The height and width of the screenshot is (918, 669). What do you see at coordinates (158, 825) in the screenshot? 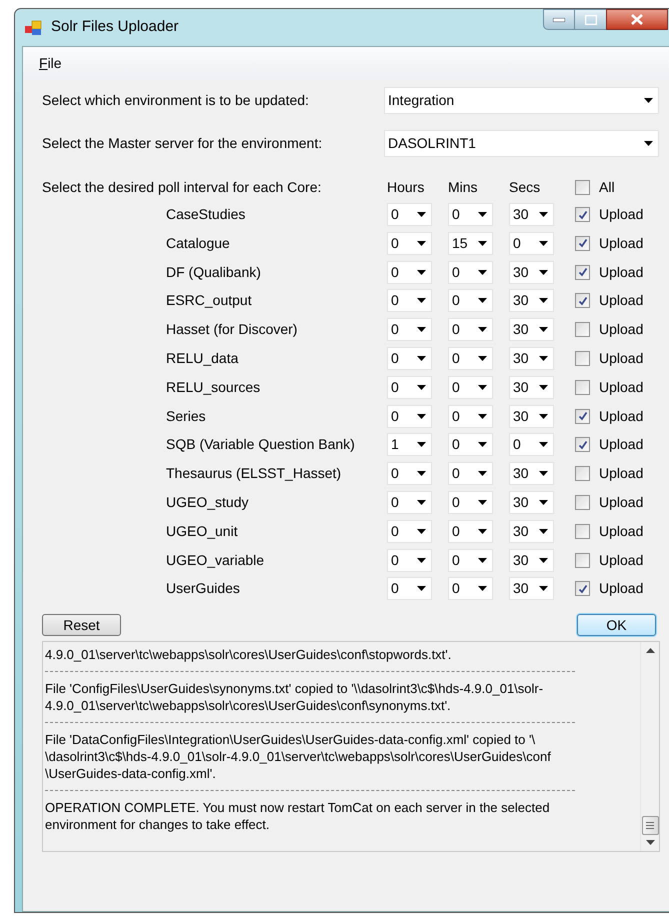
I see `log-line: environment for changes to take effect.` at bounding box center [158, 825].